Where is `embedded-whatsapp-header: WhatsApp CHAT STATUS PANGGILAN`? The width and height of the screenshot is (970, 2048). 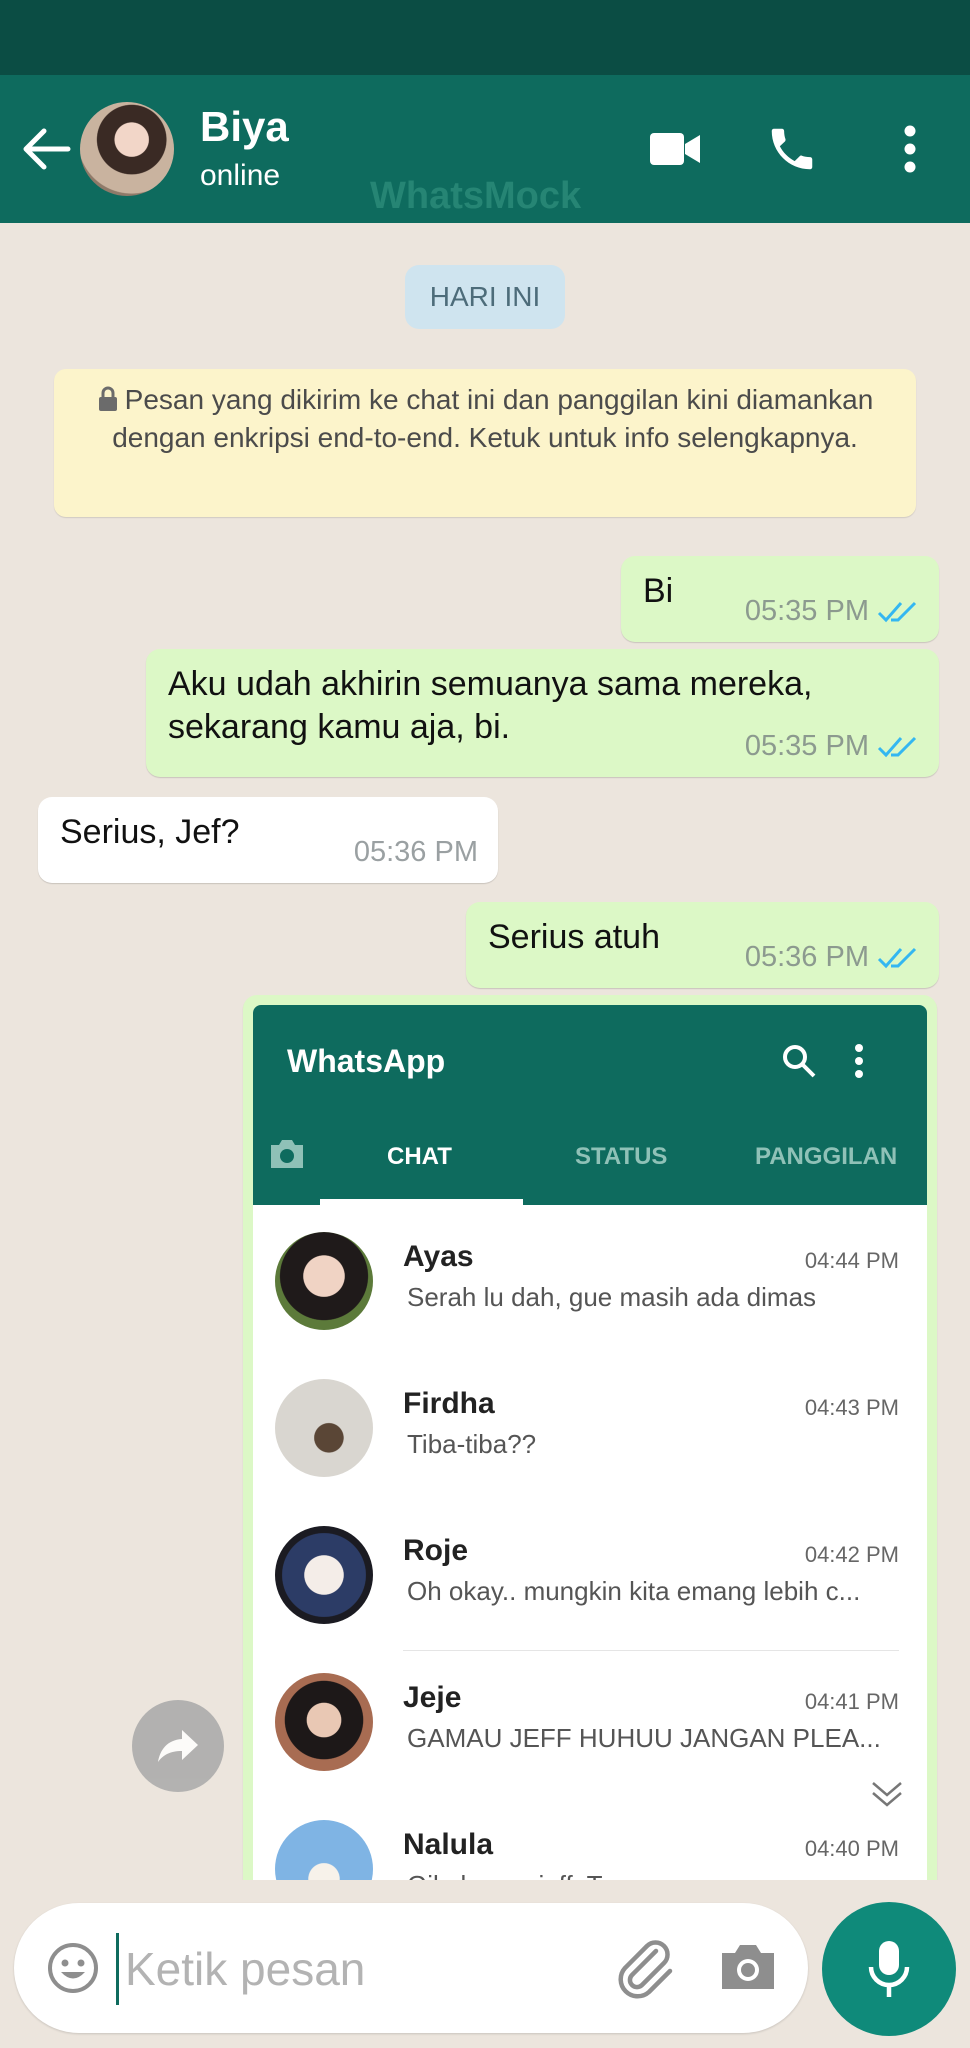
embedded-whatsapp-header: WhatsApp CHAT STATUS PANGGILAN is located at coordinates (590, 1105).